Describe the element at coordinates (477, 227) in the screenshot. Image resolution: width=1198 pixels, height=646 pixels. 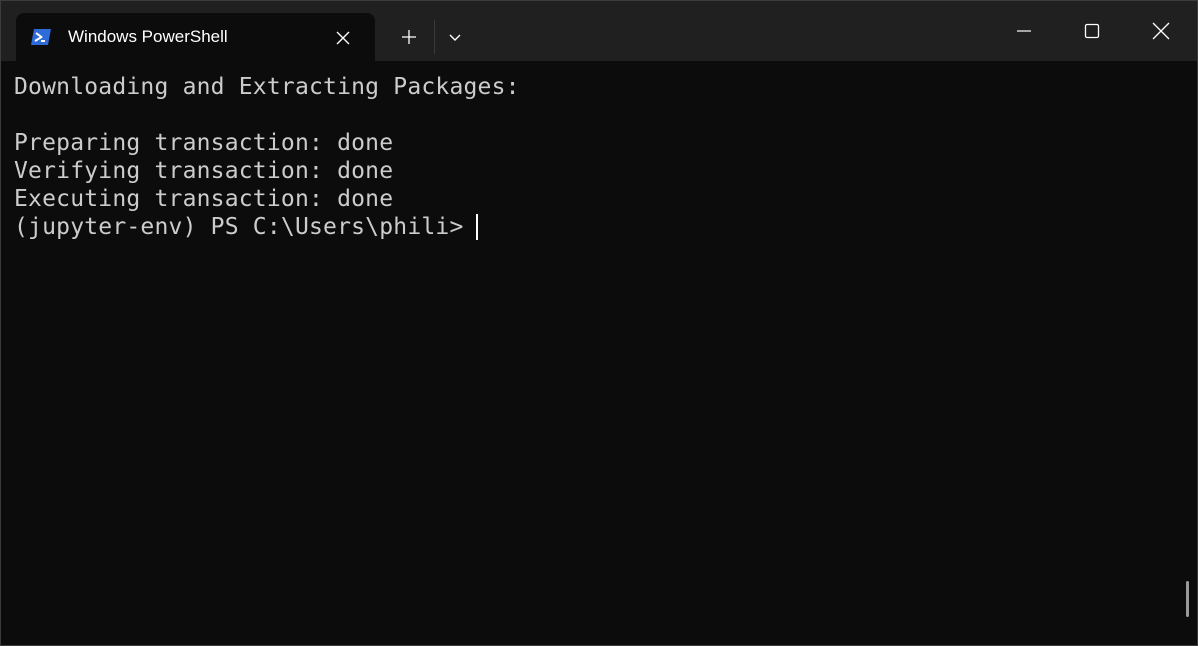
I see `text-cursor` at that location.